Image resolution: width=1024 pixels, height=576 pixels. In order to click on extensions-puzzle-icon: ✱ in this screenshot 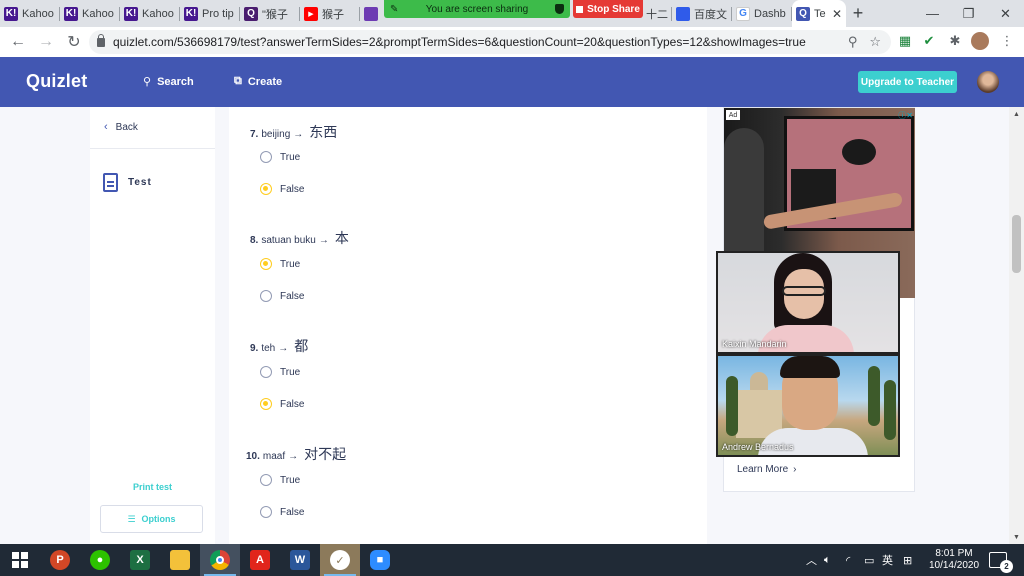, I will do `click(955, 41)`.